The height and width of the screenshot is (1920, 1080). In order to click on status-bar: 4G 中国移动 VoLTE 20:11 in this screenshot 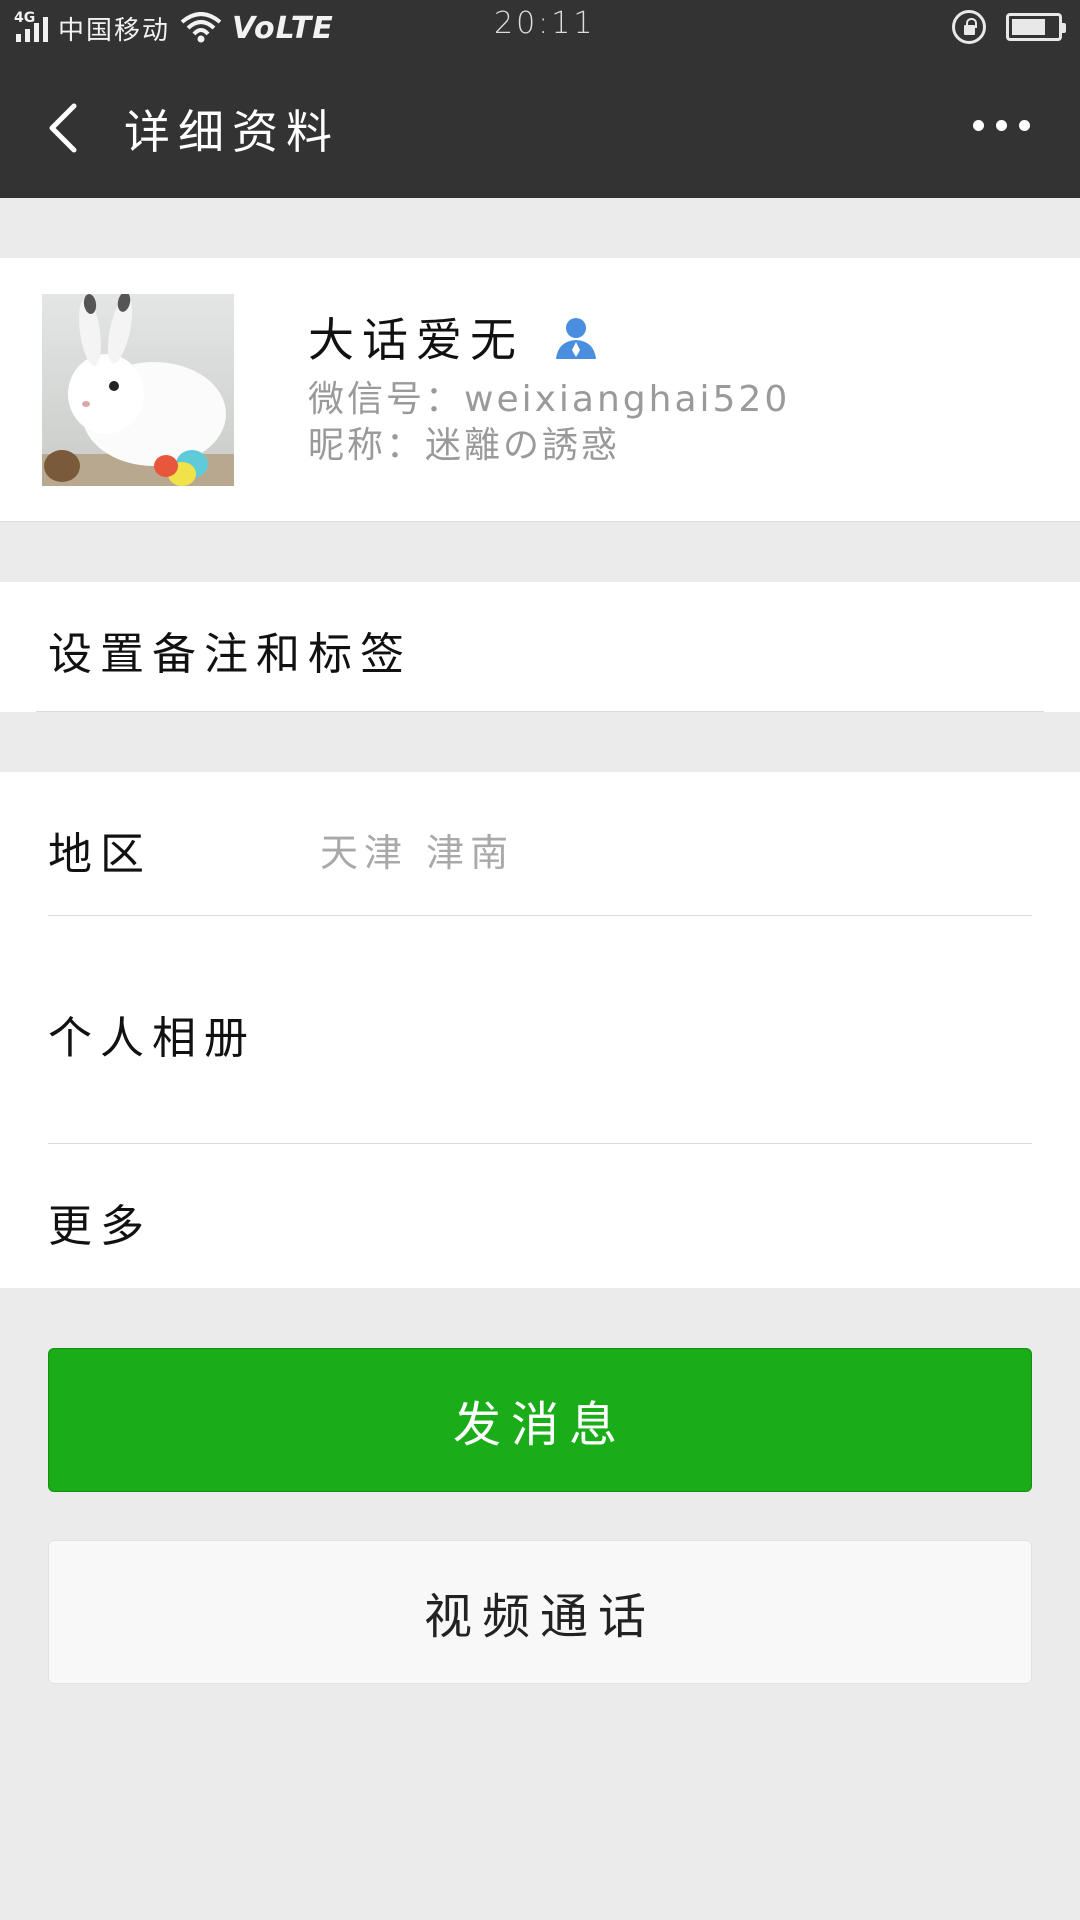, I will do `click(540, 28)`.